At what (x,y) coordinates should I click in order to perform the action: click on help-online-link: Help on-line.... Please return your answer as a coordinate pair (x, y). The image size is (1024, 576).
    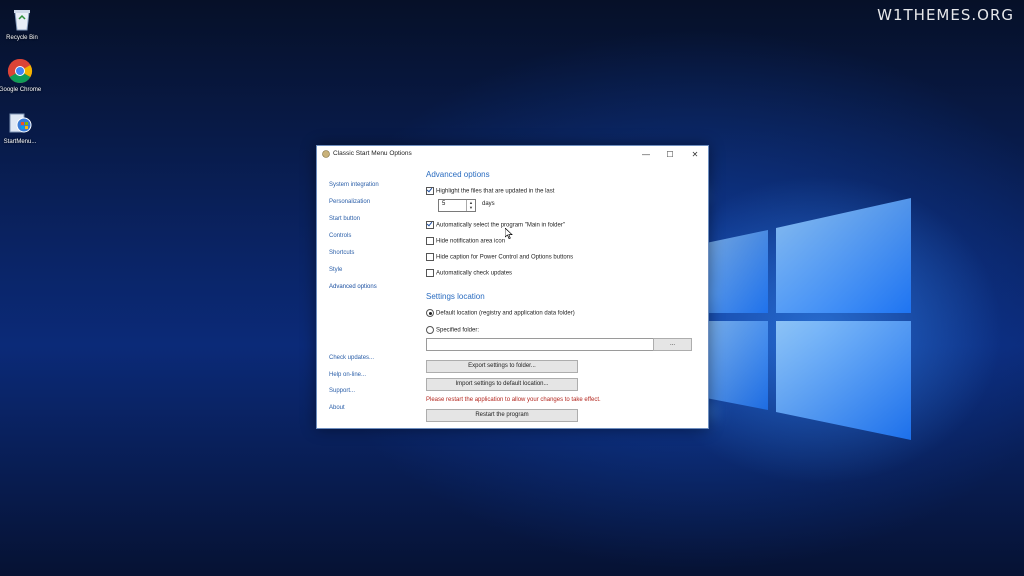
    Looking at the image, I should click on (347, 375).